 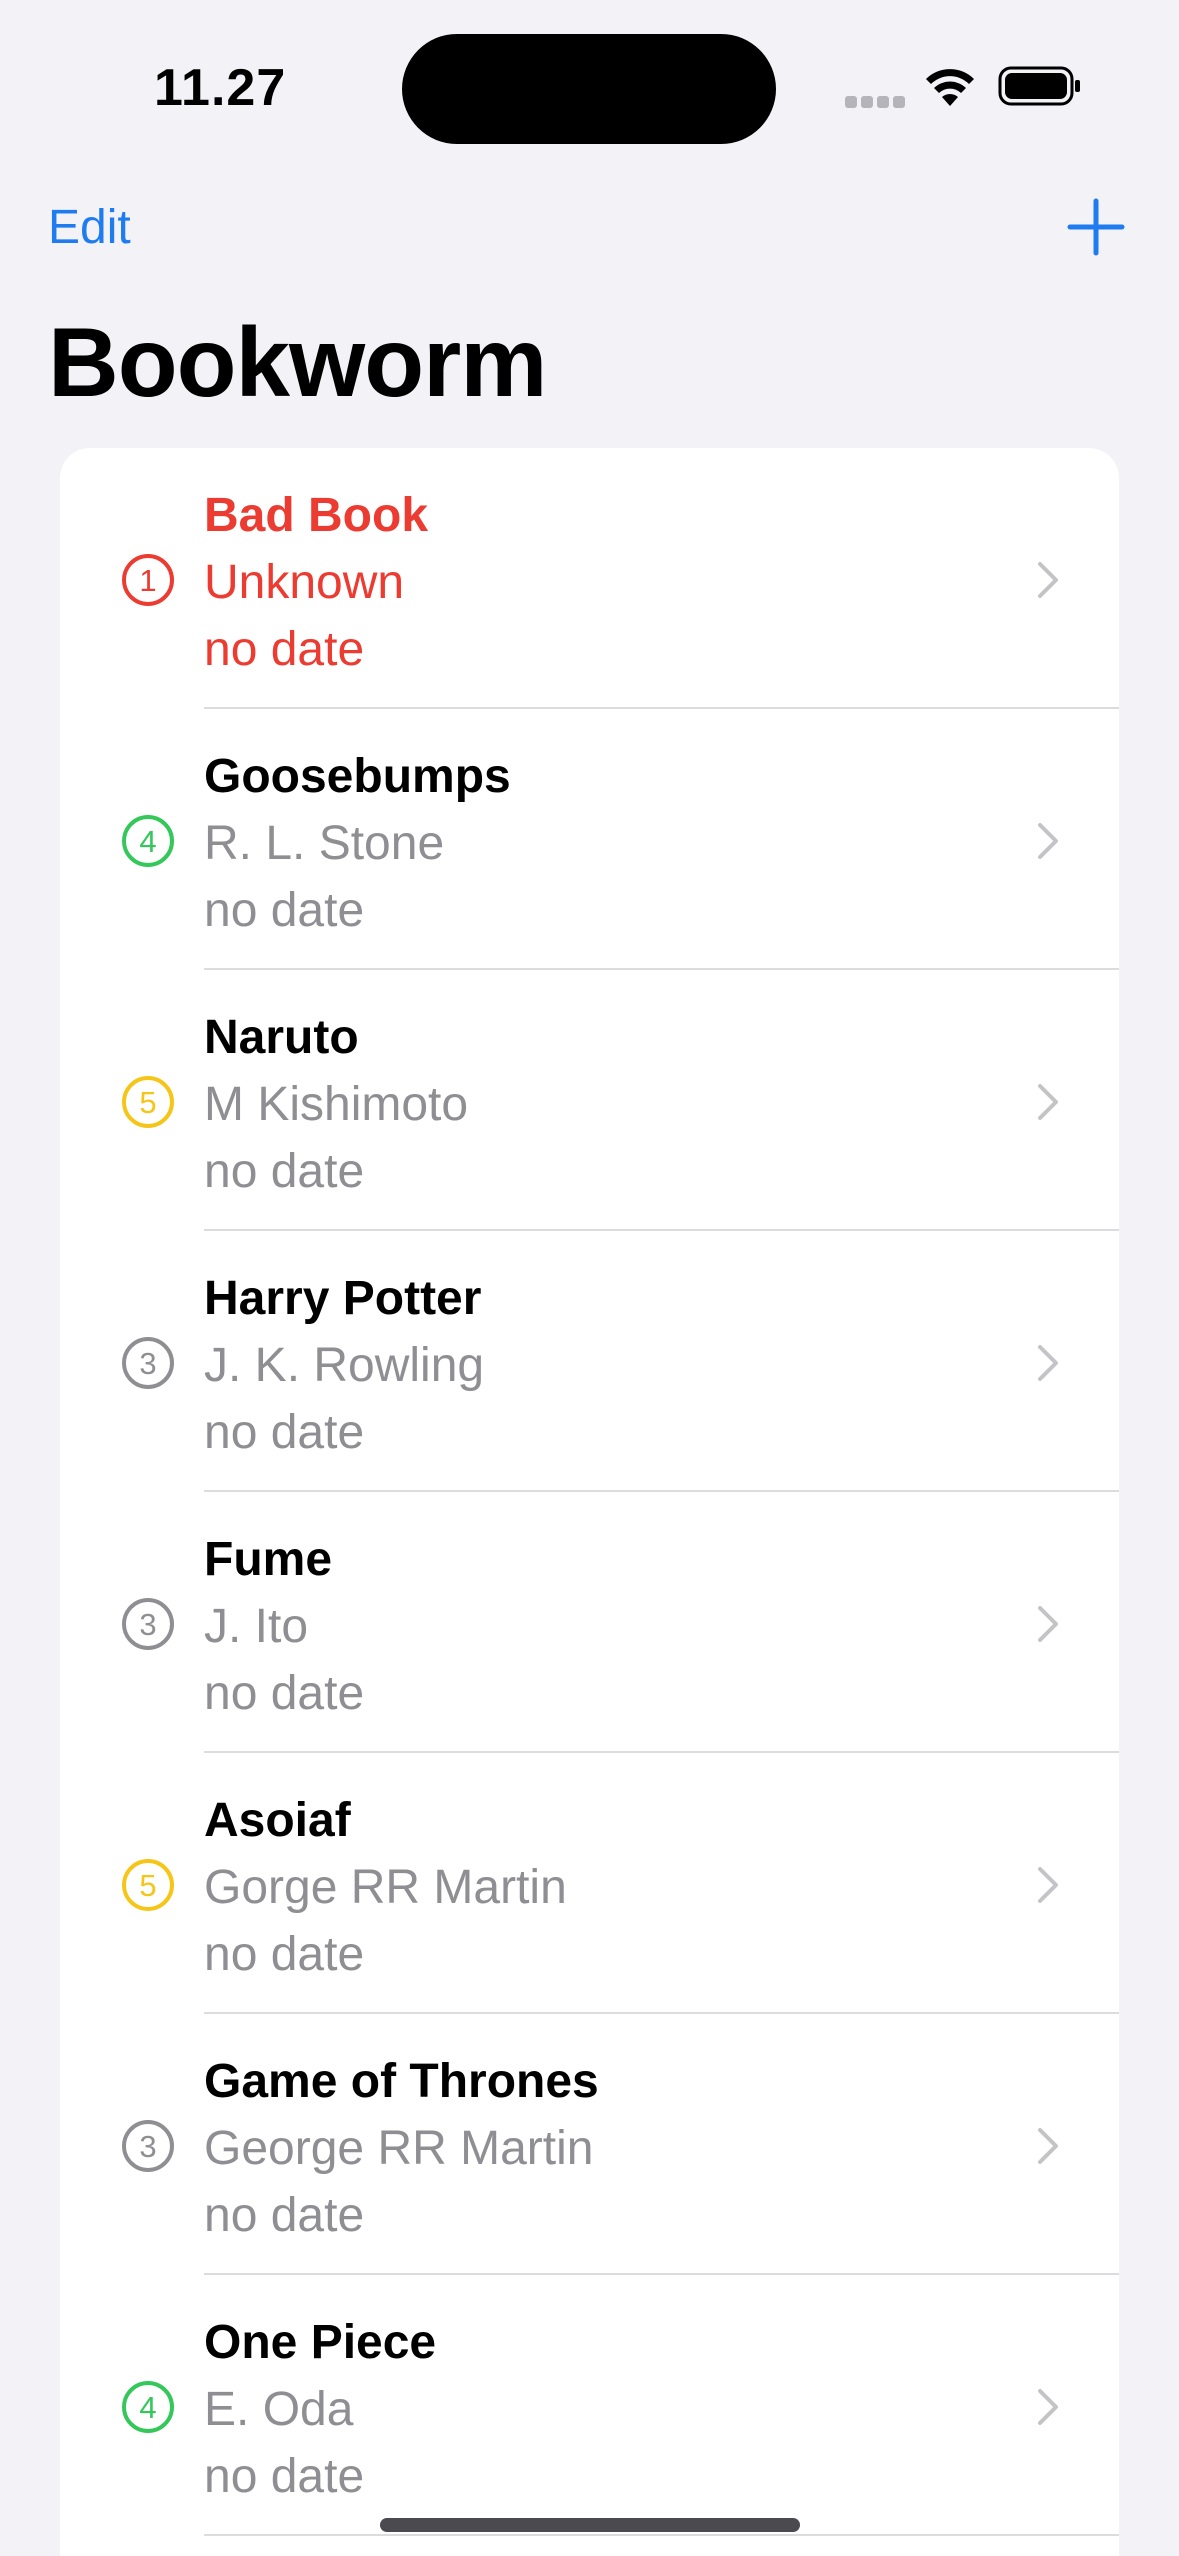 I want to click on book-author: Unknown, so click(x=304, y=582).